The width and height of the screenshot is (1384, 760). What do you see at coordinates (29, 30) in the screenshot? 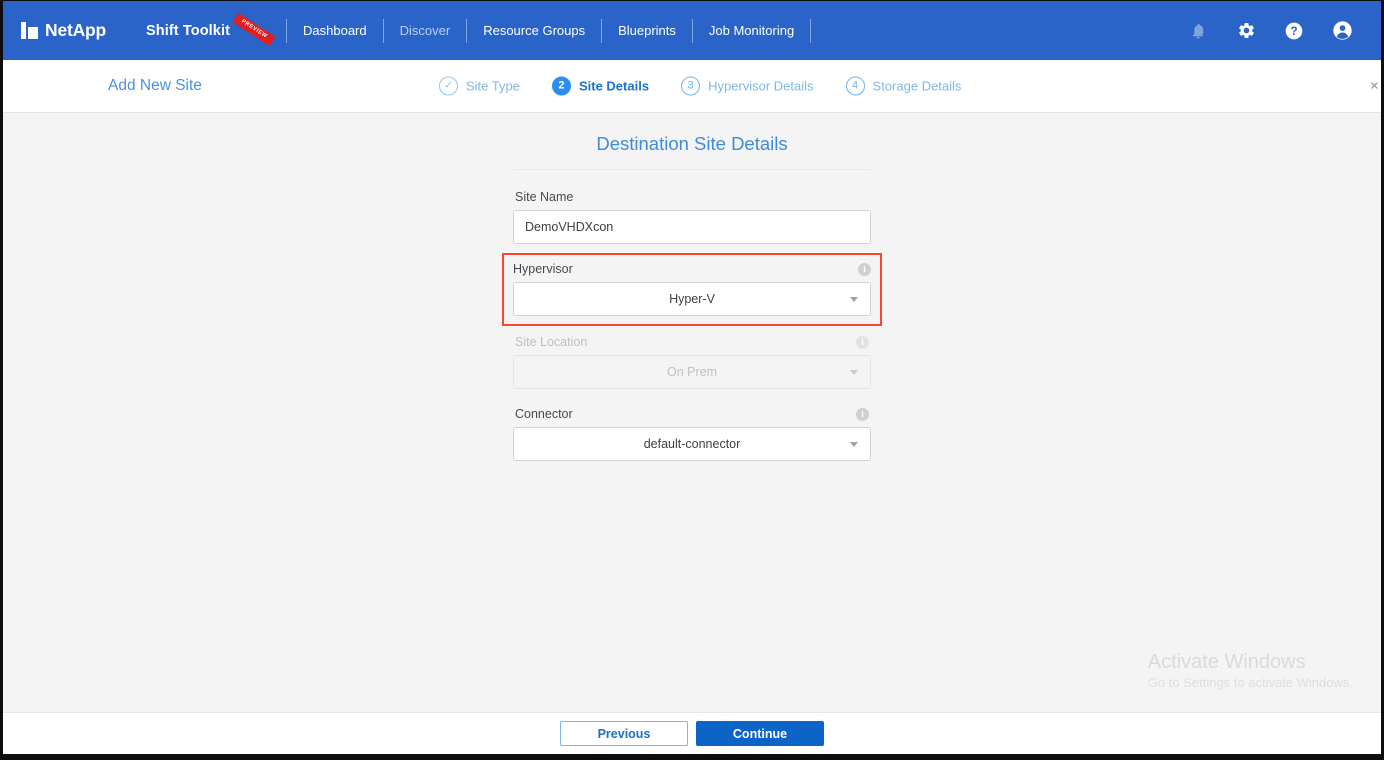
I see `netapp-mark-icon` at bounding box center [29, 30].